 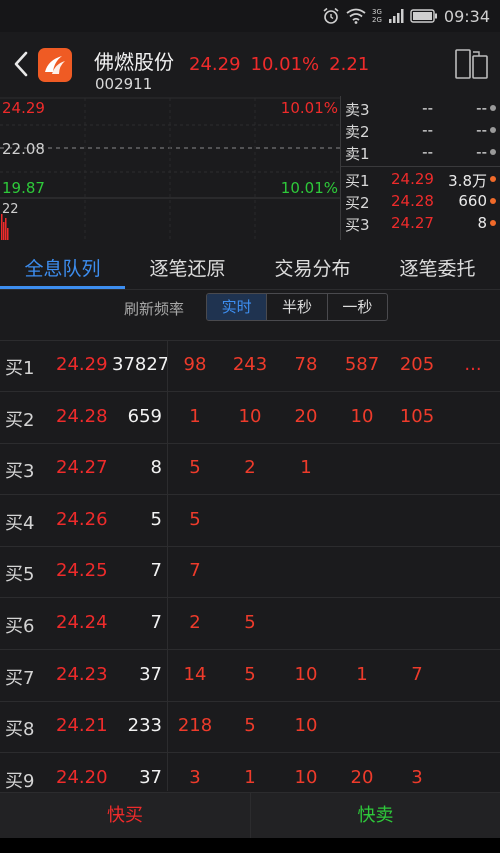 I want to click on signal-icon, so click(x=396, y=16).